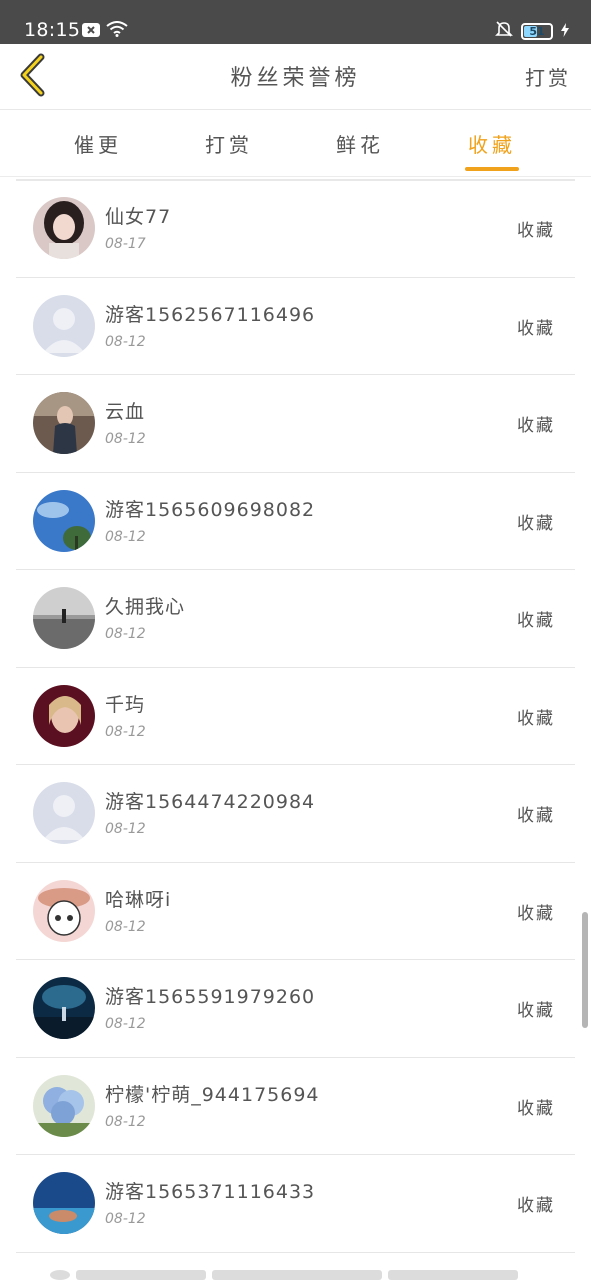 Image resolution: width=591 pixels, height=1280 pixels. What do you see at coordinates (295, 424) in the screenshot?
I see `list-item: 云血 08-12 收藏` at bounding box center [295, 424].